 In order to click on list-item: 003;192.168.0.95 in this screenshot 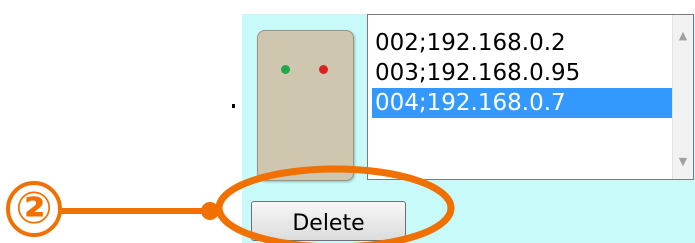, I will do `click(522, 73)`.